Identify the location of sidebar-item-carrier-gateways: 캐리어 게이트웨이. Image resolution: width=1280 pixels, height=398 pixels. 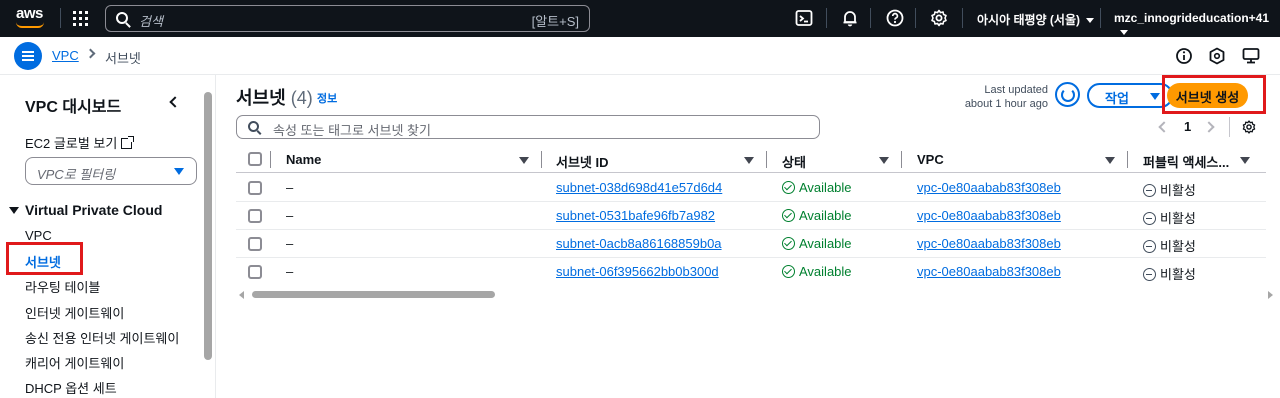
(74, 362).